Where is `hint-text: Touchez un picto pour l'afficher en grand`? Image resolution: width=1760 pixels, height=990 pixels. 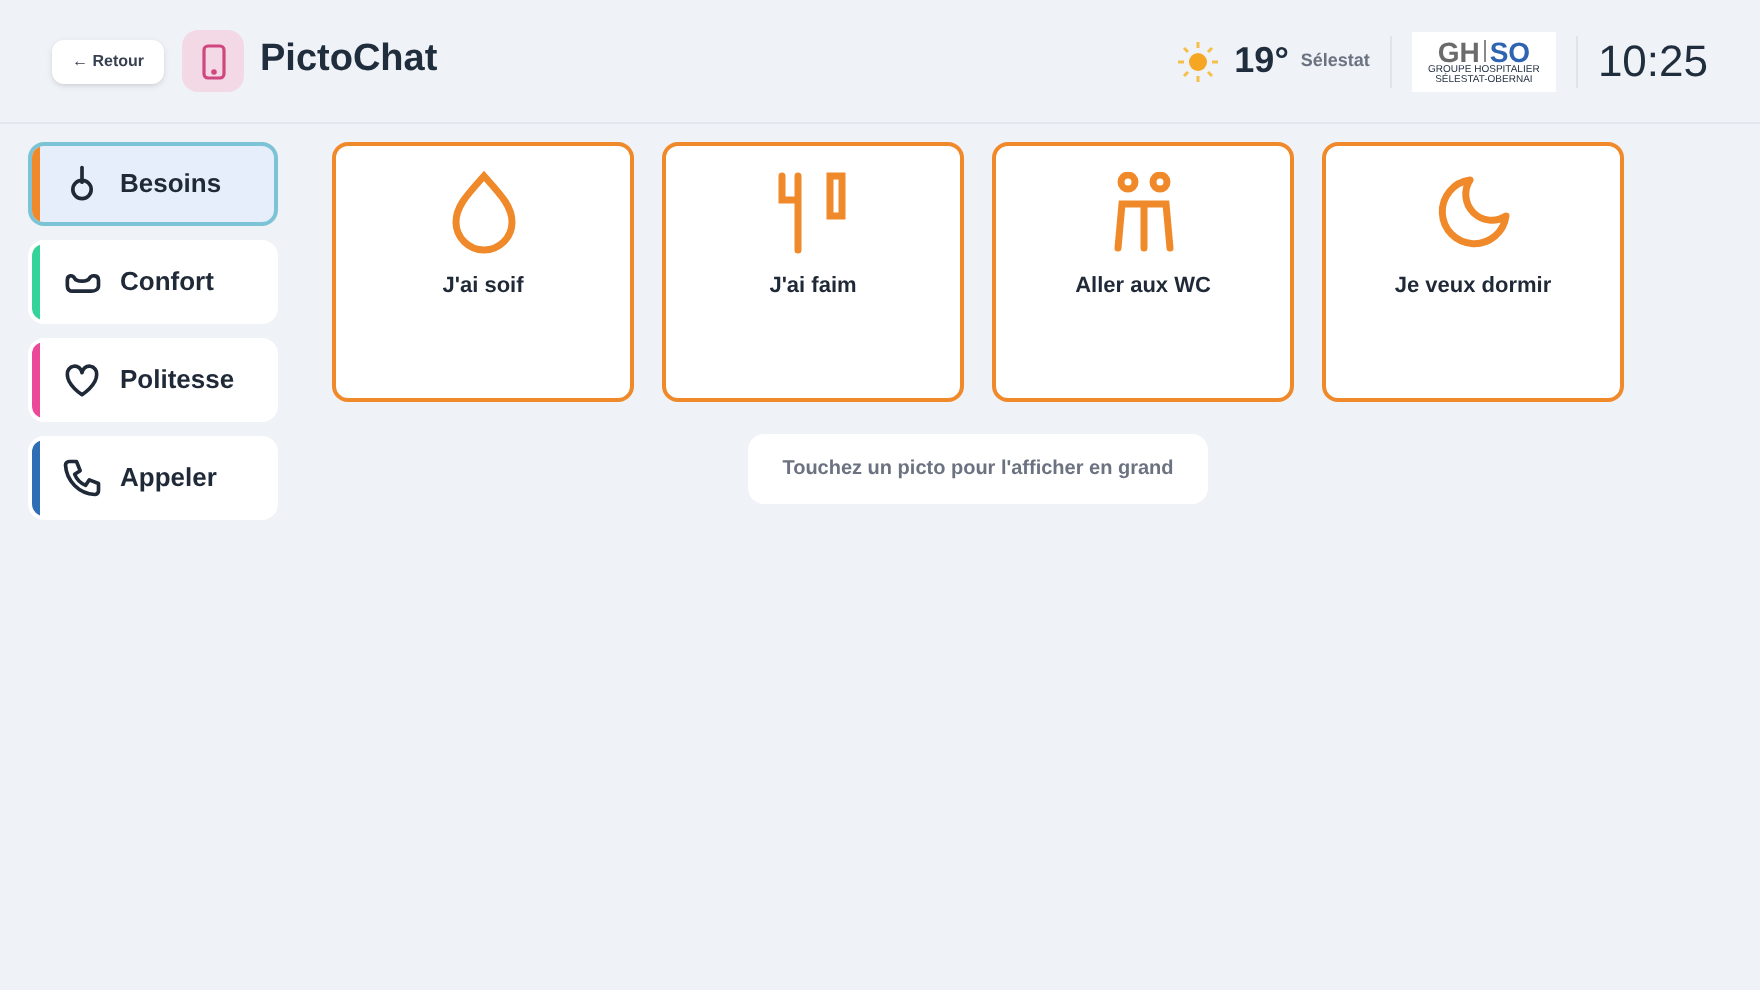 hint-text: Touchez un picto pour l'afficher en grand is located at coordinates (978, 469).